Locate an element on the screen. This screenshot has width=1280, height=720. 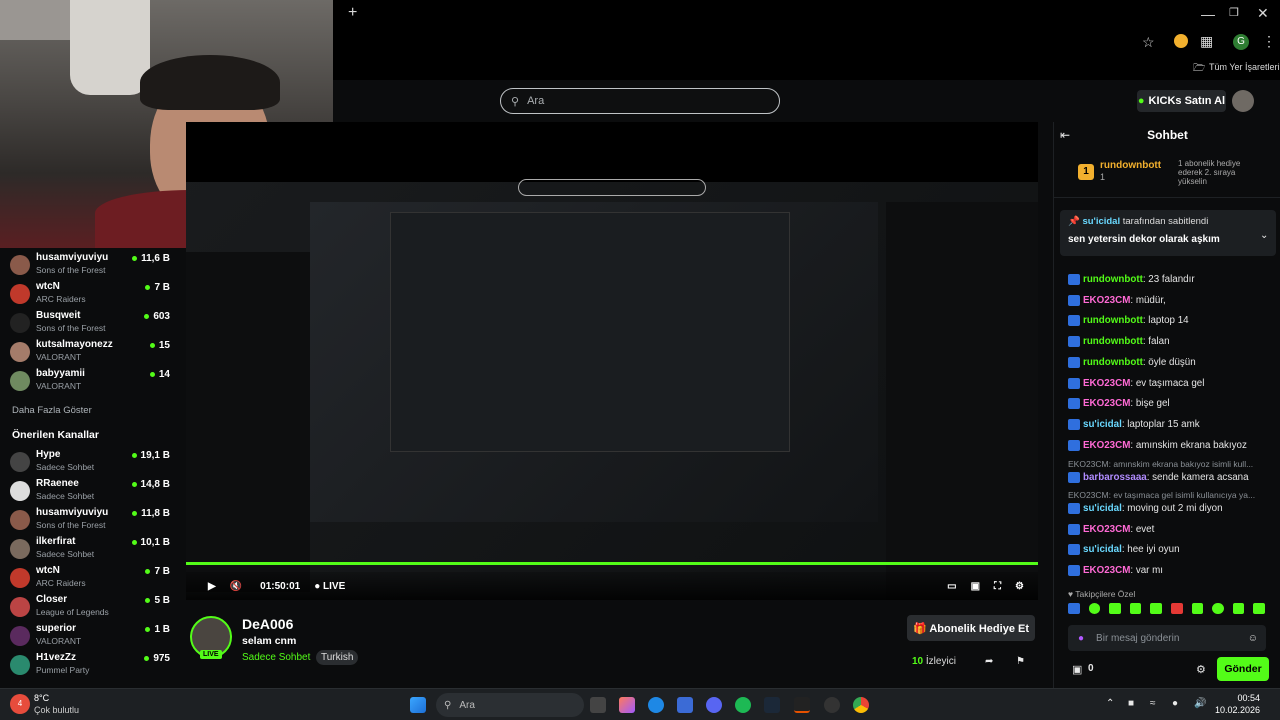
gift-sub-button: 🎁 Abonelik Hediye Et is located at coordinates (971, 628).